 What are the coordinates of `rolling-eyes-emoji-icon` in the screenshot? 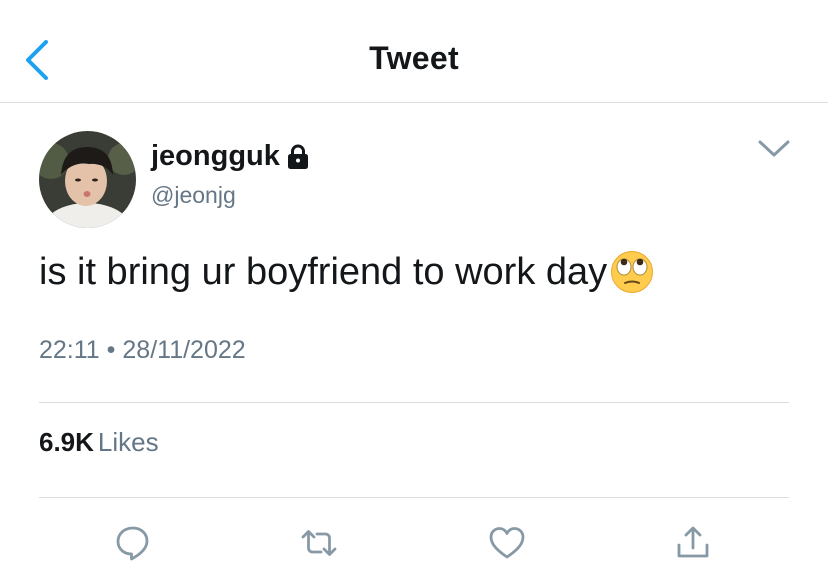 It's located at (632, 272).